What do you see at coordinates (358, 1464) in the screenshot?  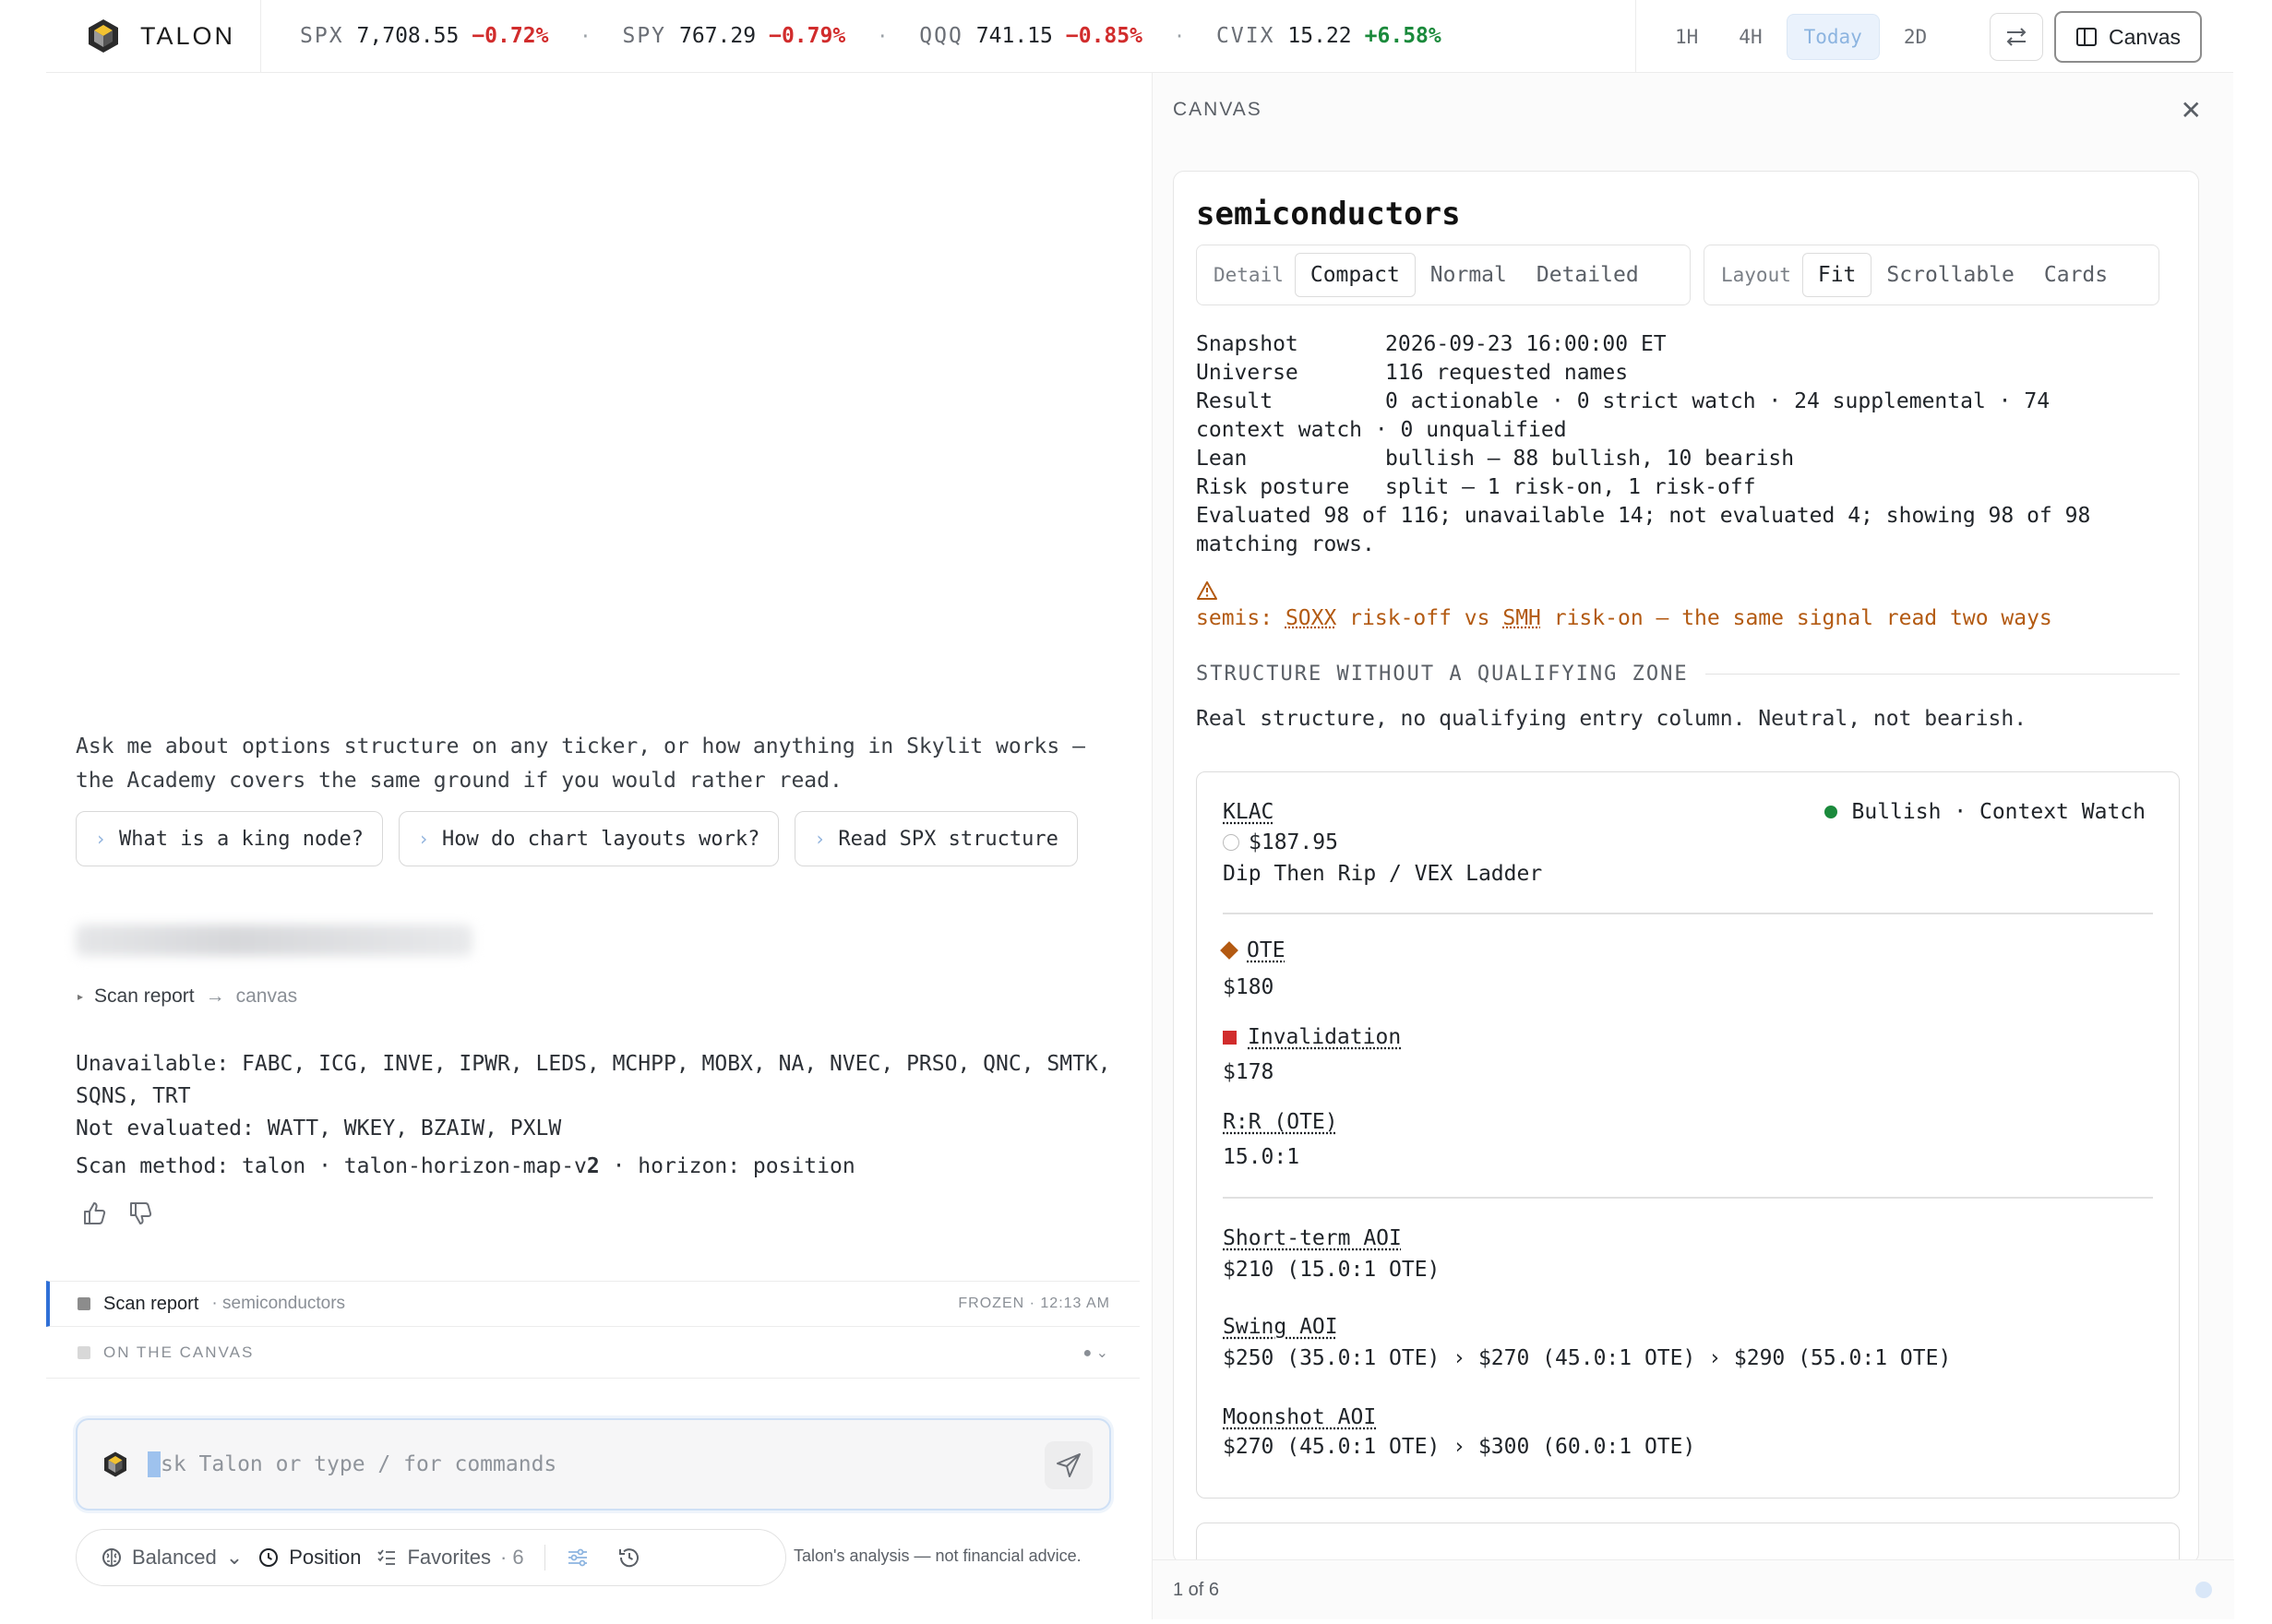 I see `composer-placeholder: sk Talon or type / for commands` at bounding box center [358, 1464].